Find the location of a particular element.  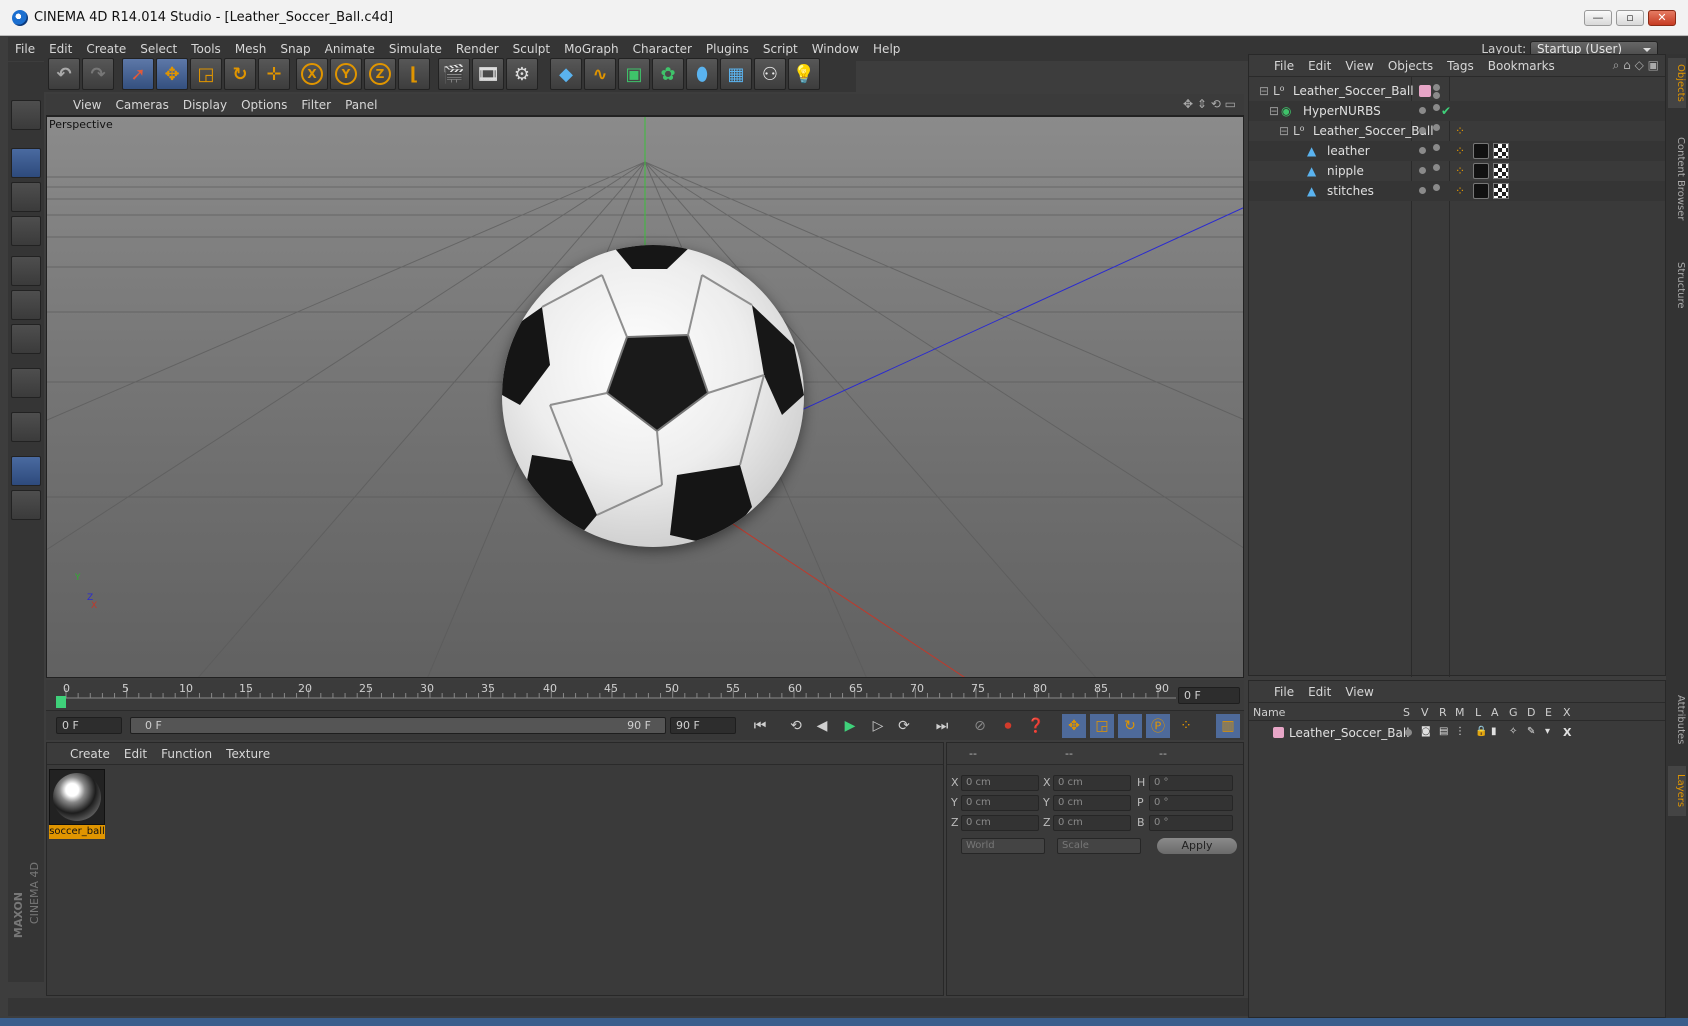

object-row-hypernurbs: ⊟ ◉ HyperNURBS ✔ is located at coordinates (1457, 111).